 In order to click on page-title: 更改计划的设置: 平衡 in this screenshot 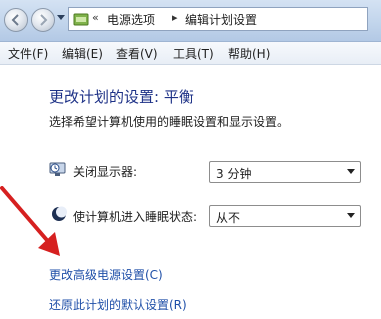, I will do `click(121, 97)`.